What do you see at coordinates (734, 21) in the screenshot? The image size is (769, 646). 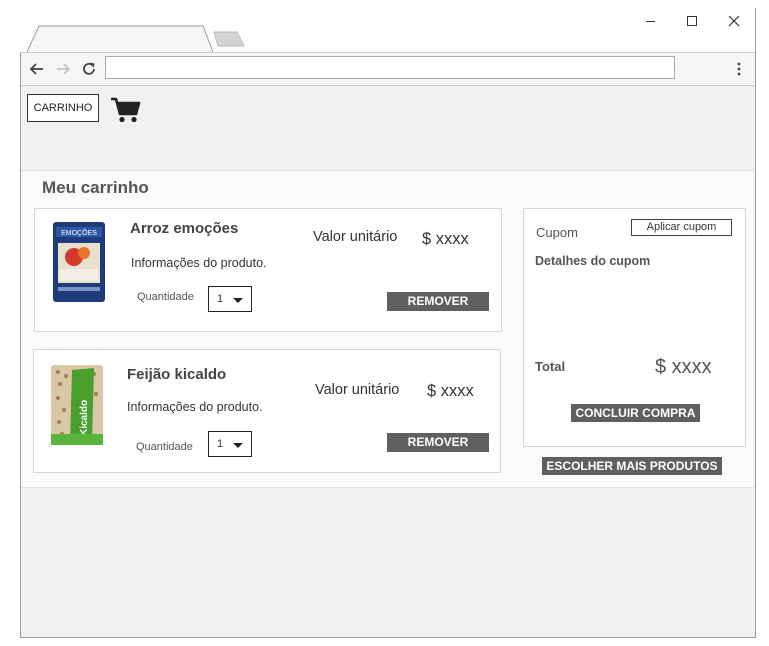 I see `close-icon` at bounding box center [734, 21].